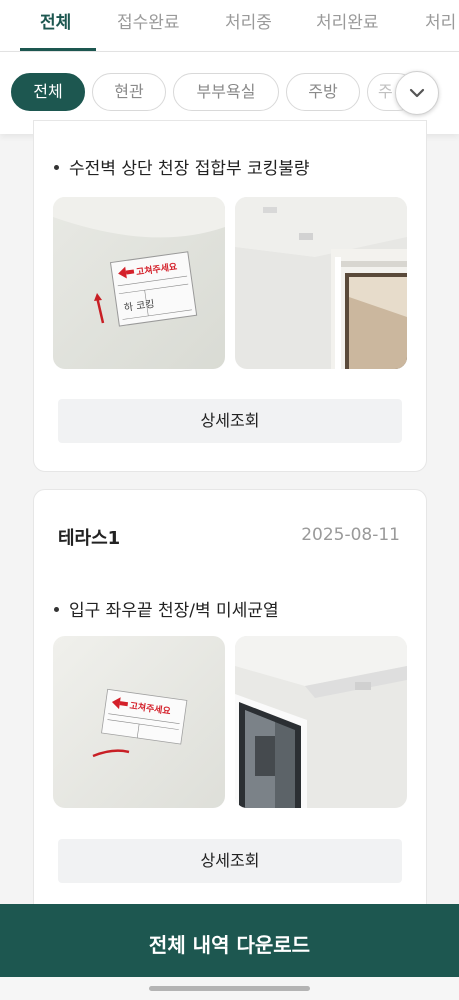 The height and width of the screenshot is (1000, 459). What do you see at coordinates (323, 92) in the screenshot?
I see `chip-kitchen: 주방` at bounding box center [323, 92].